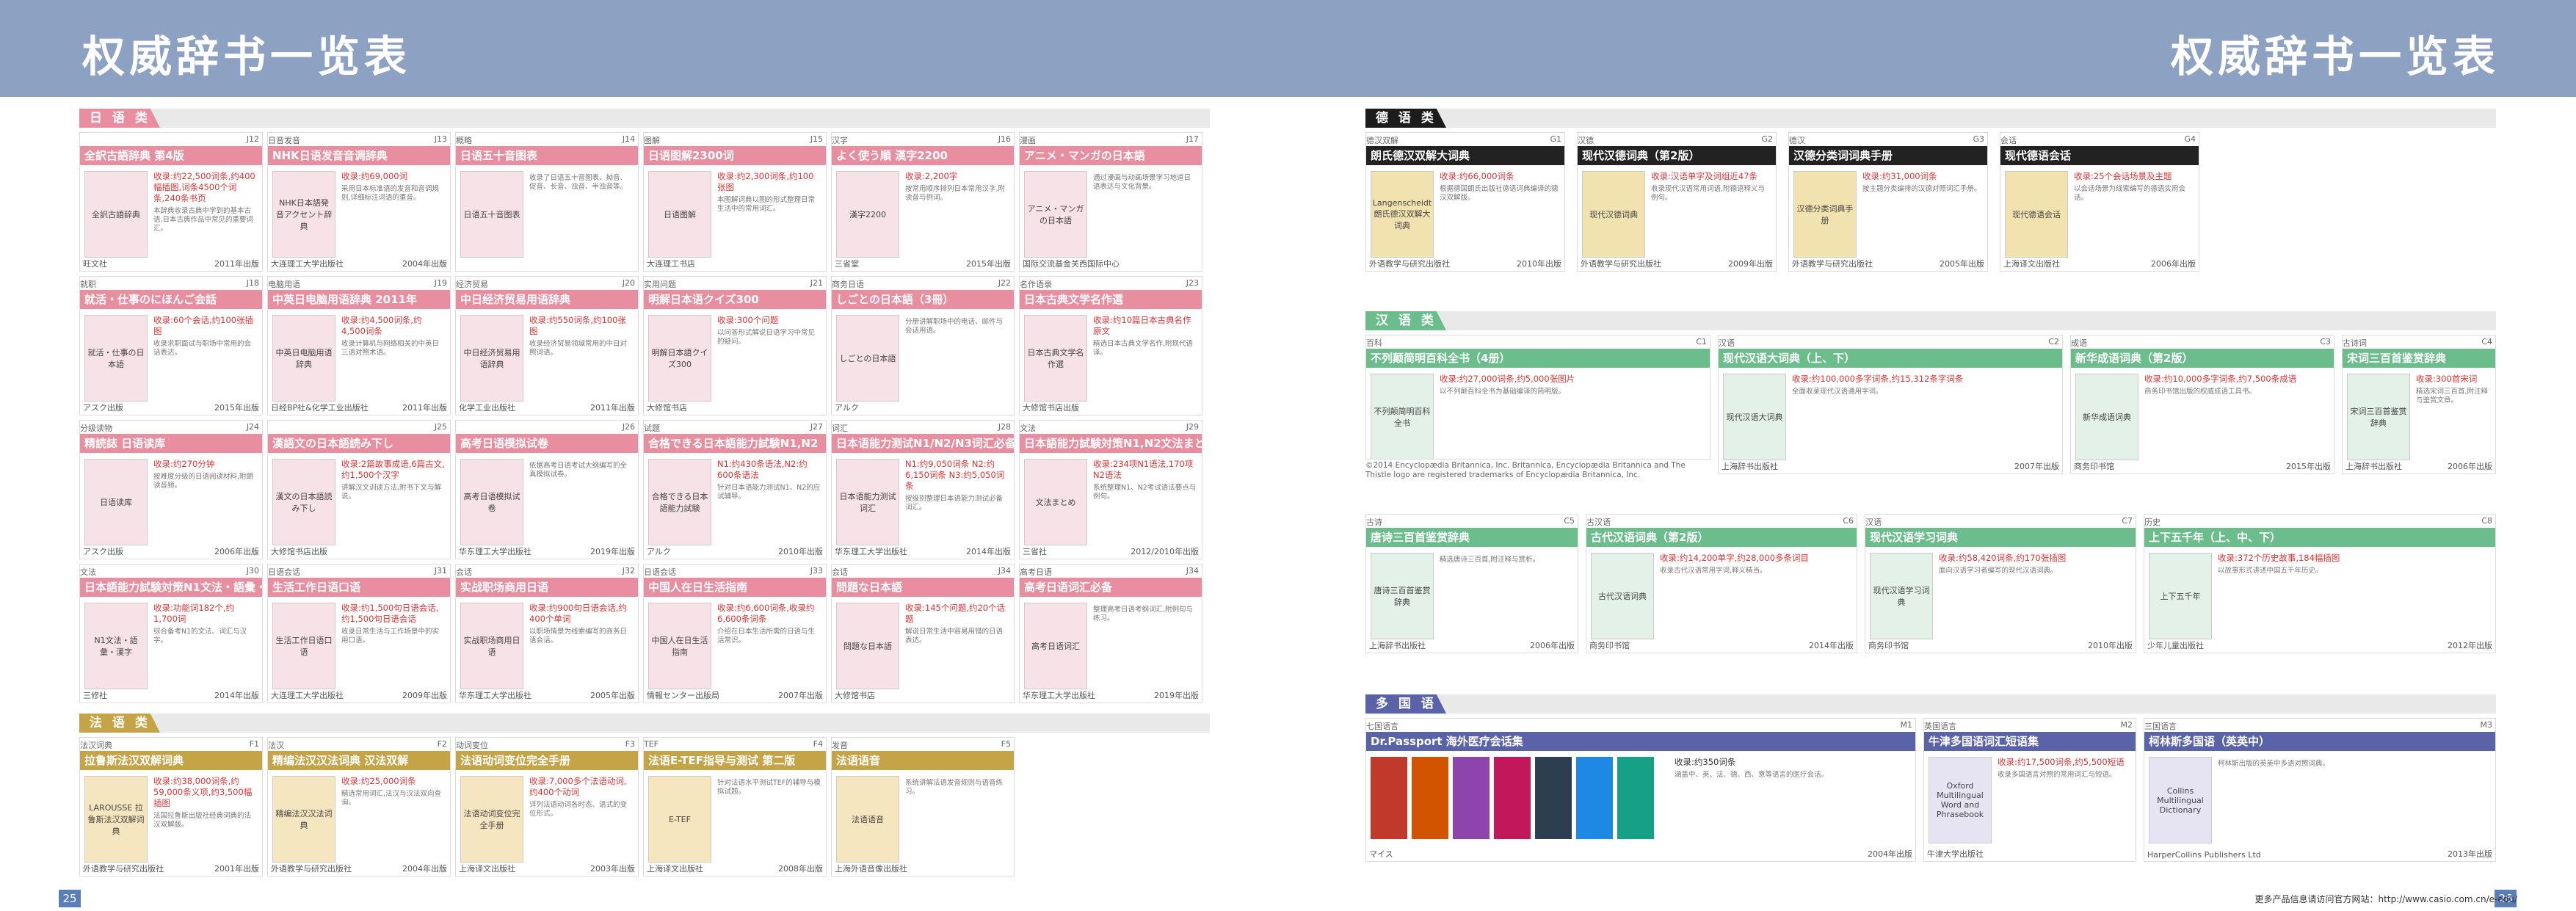  What do you see at coordinates (765, 182) in the screenshot?
I see `card-stats: 收录:约2,300词条,约100张图` at bounding box center [765, 182].